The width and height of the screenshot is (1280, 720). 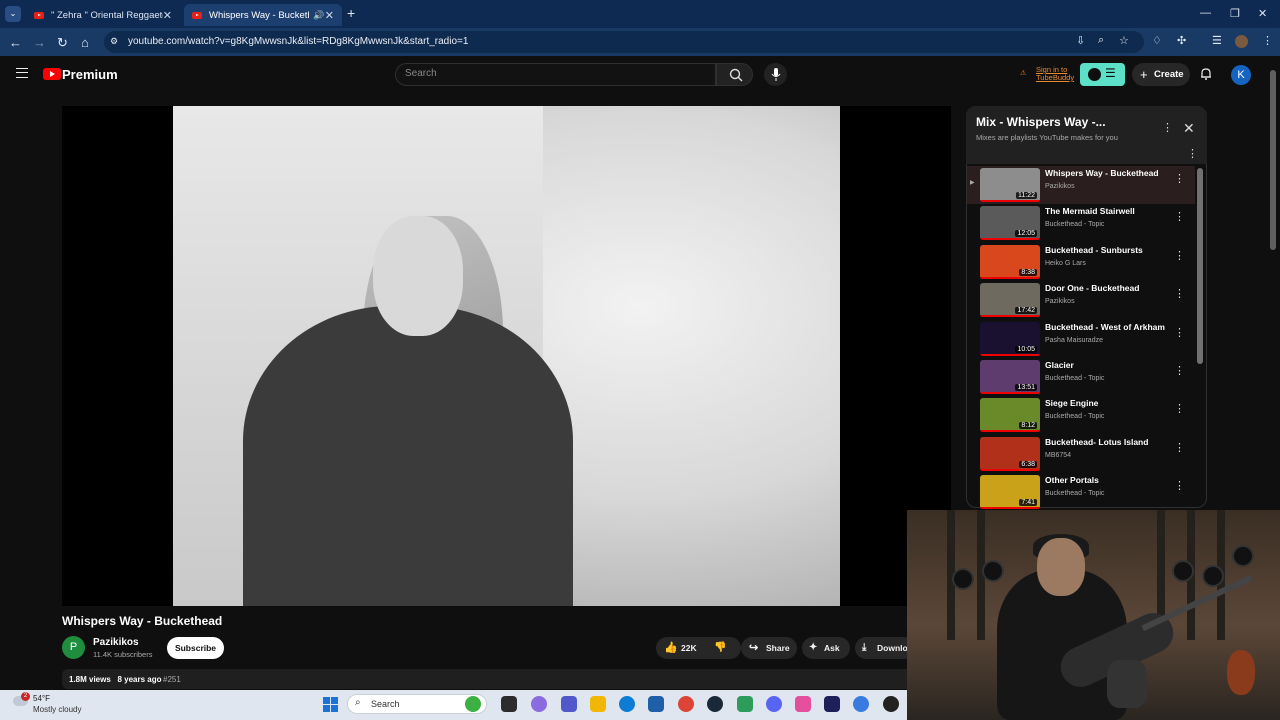 I want to click on playlist-thumbnail: 6:38, so click(x=1010, y=453).